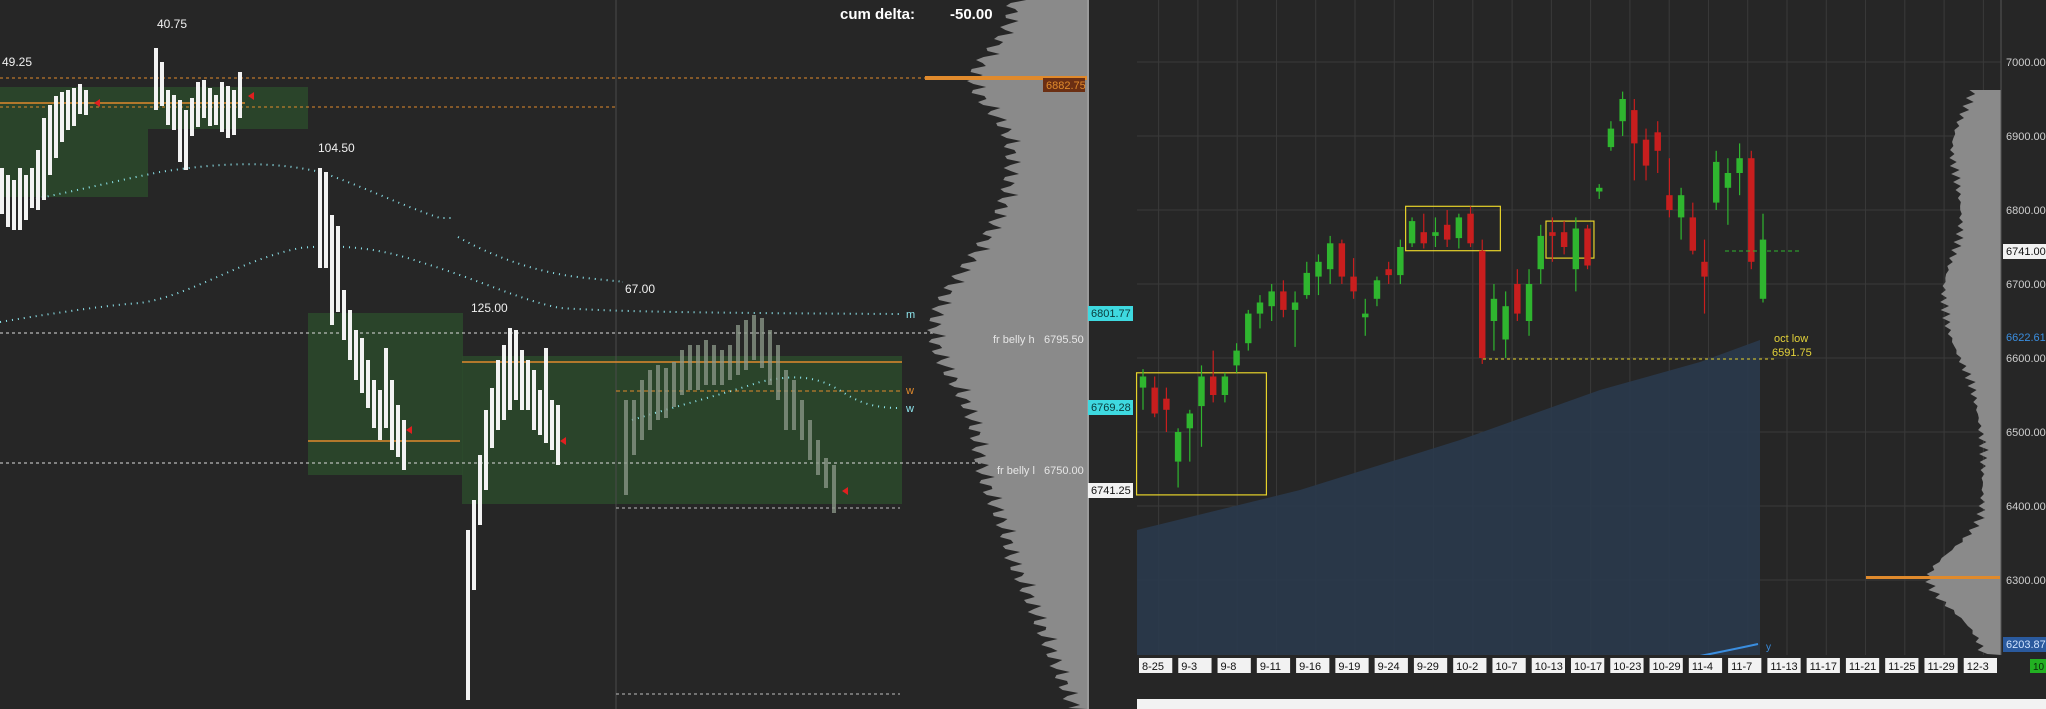  I want to click on price-tag-text: 6801.77, so click(1111, 314).